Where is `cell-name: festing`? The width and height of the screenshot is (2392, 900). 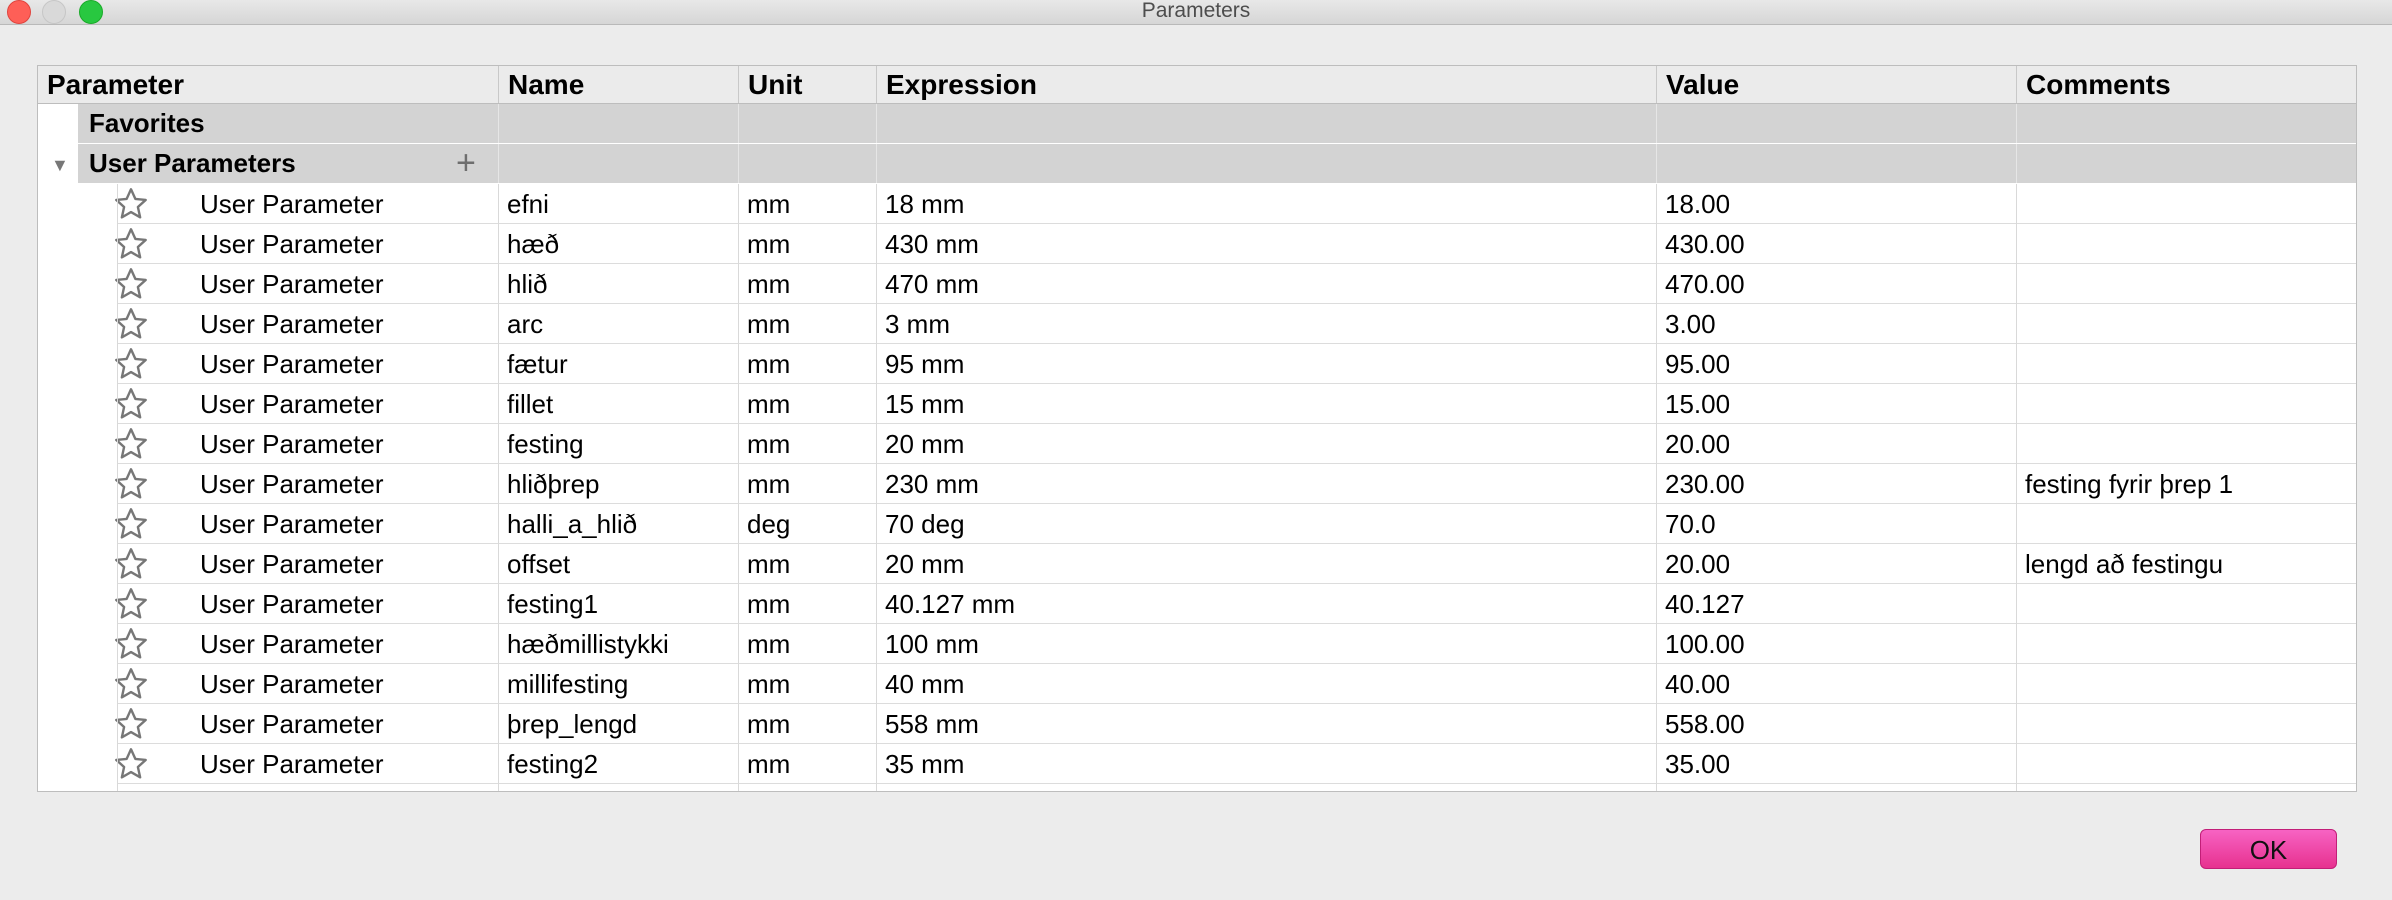
cell-name: festing is located at coordinates (618, 443).